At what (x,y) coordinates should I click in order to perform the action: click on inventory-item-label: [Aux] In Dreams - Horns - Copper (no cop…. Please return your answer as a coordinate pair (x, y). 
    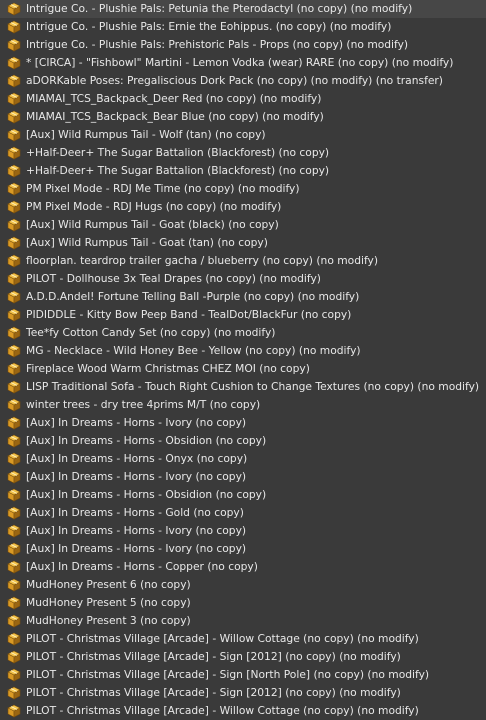
    Looking at the image, I should click on (142, 566).